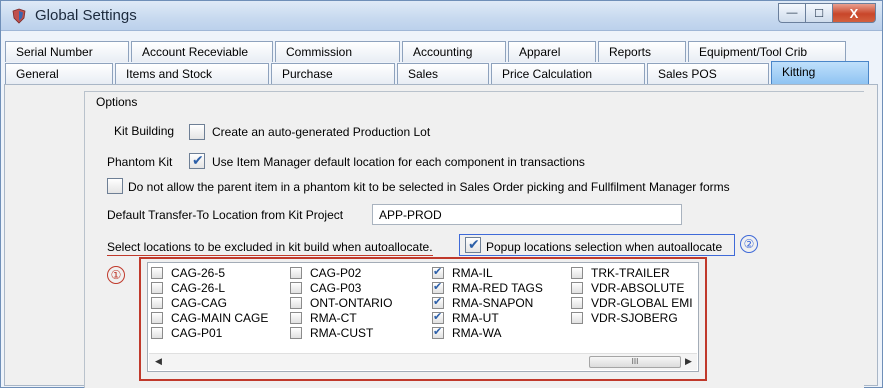  I want to click on minimize-icon: —, so click(792, 13).